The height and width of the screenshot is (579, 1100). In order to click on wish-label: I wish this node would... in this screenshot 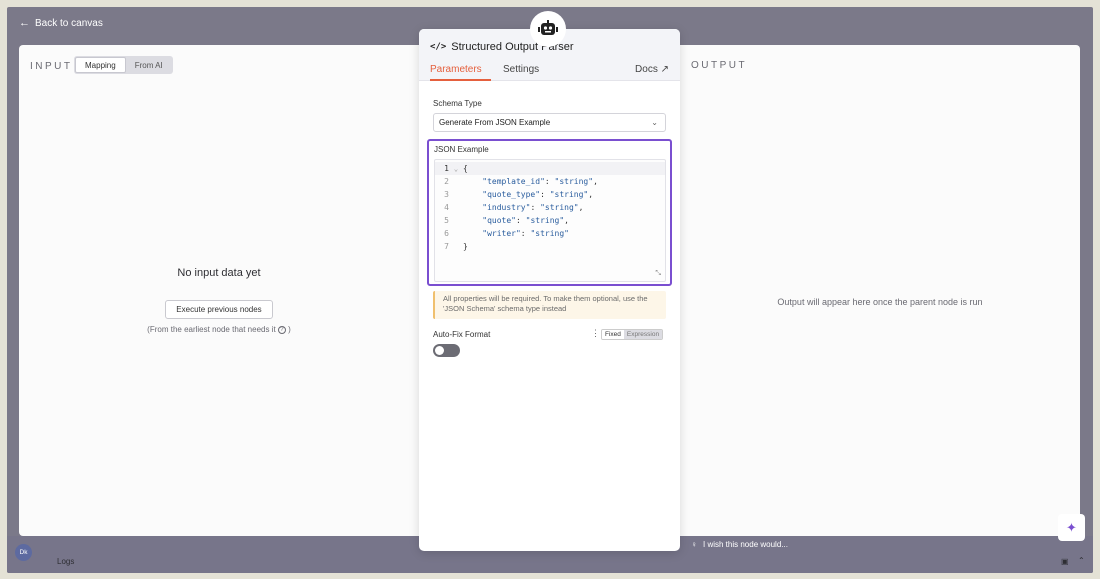, I will do `click(745, 544)`.